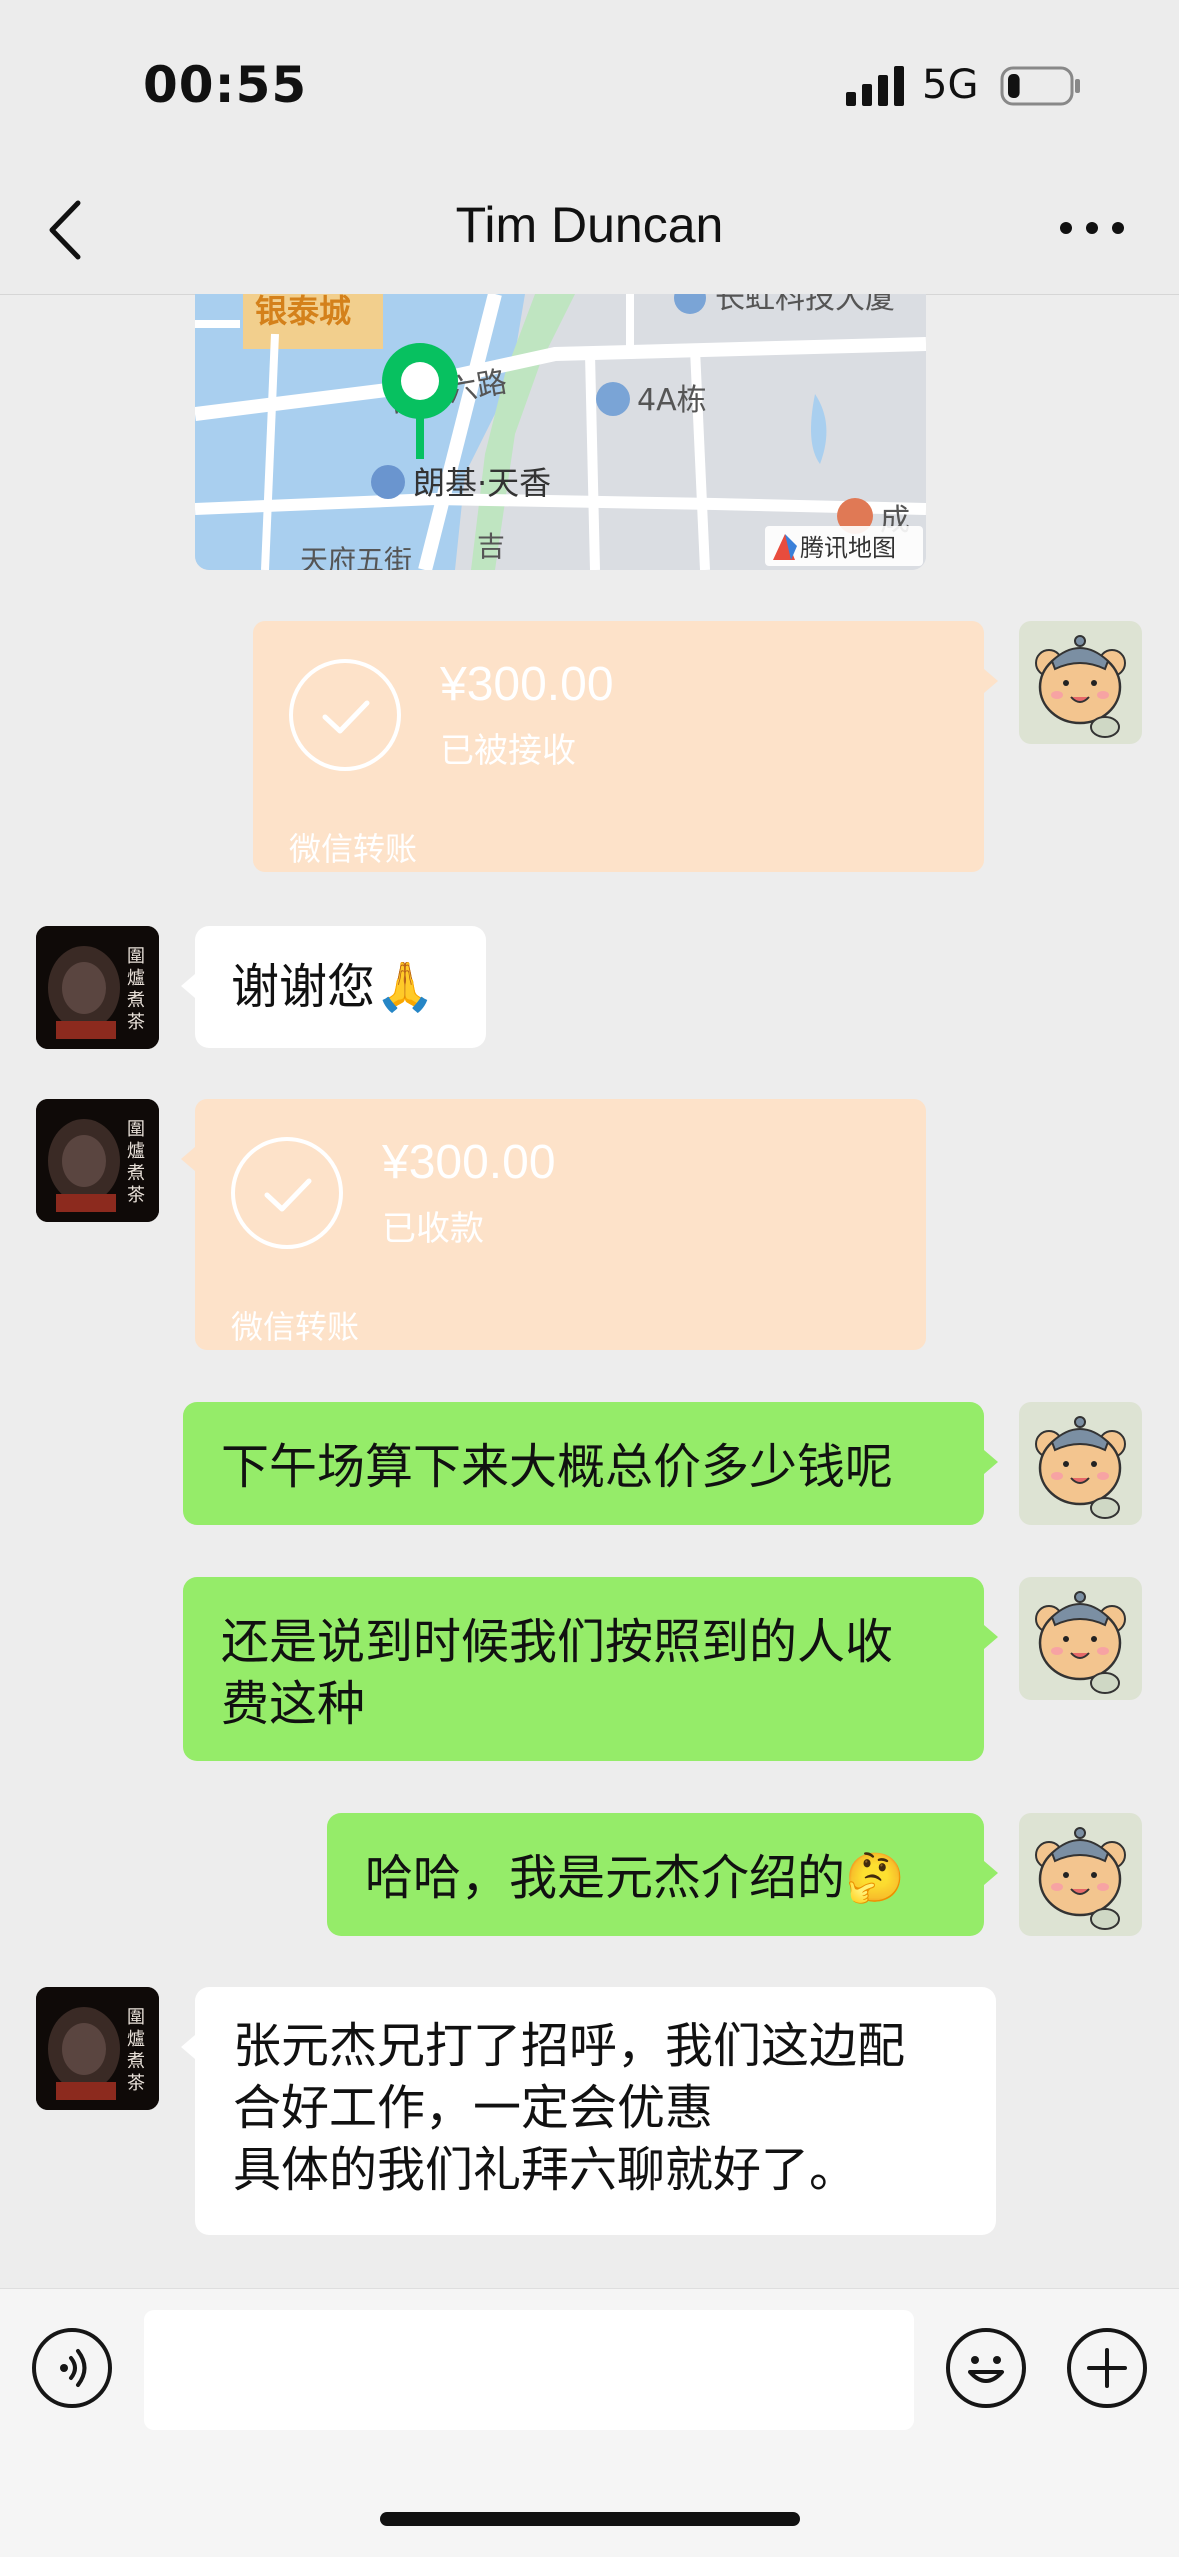 The height and width of the screenshot is (2557, 1179). What do you see at coordinates (583, 1463) in the screenshot?
I see `message-text-bubble: 下午场算下来大概总价多少钱呢` at bounding box center [583, 1463].